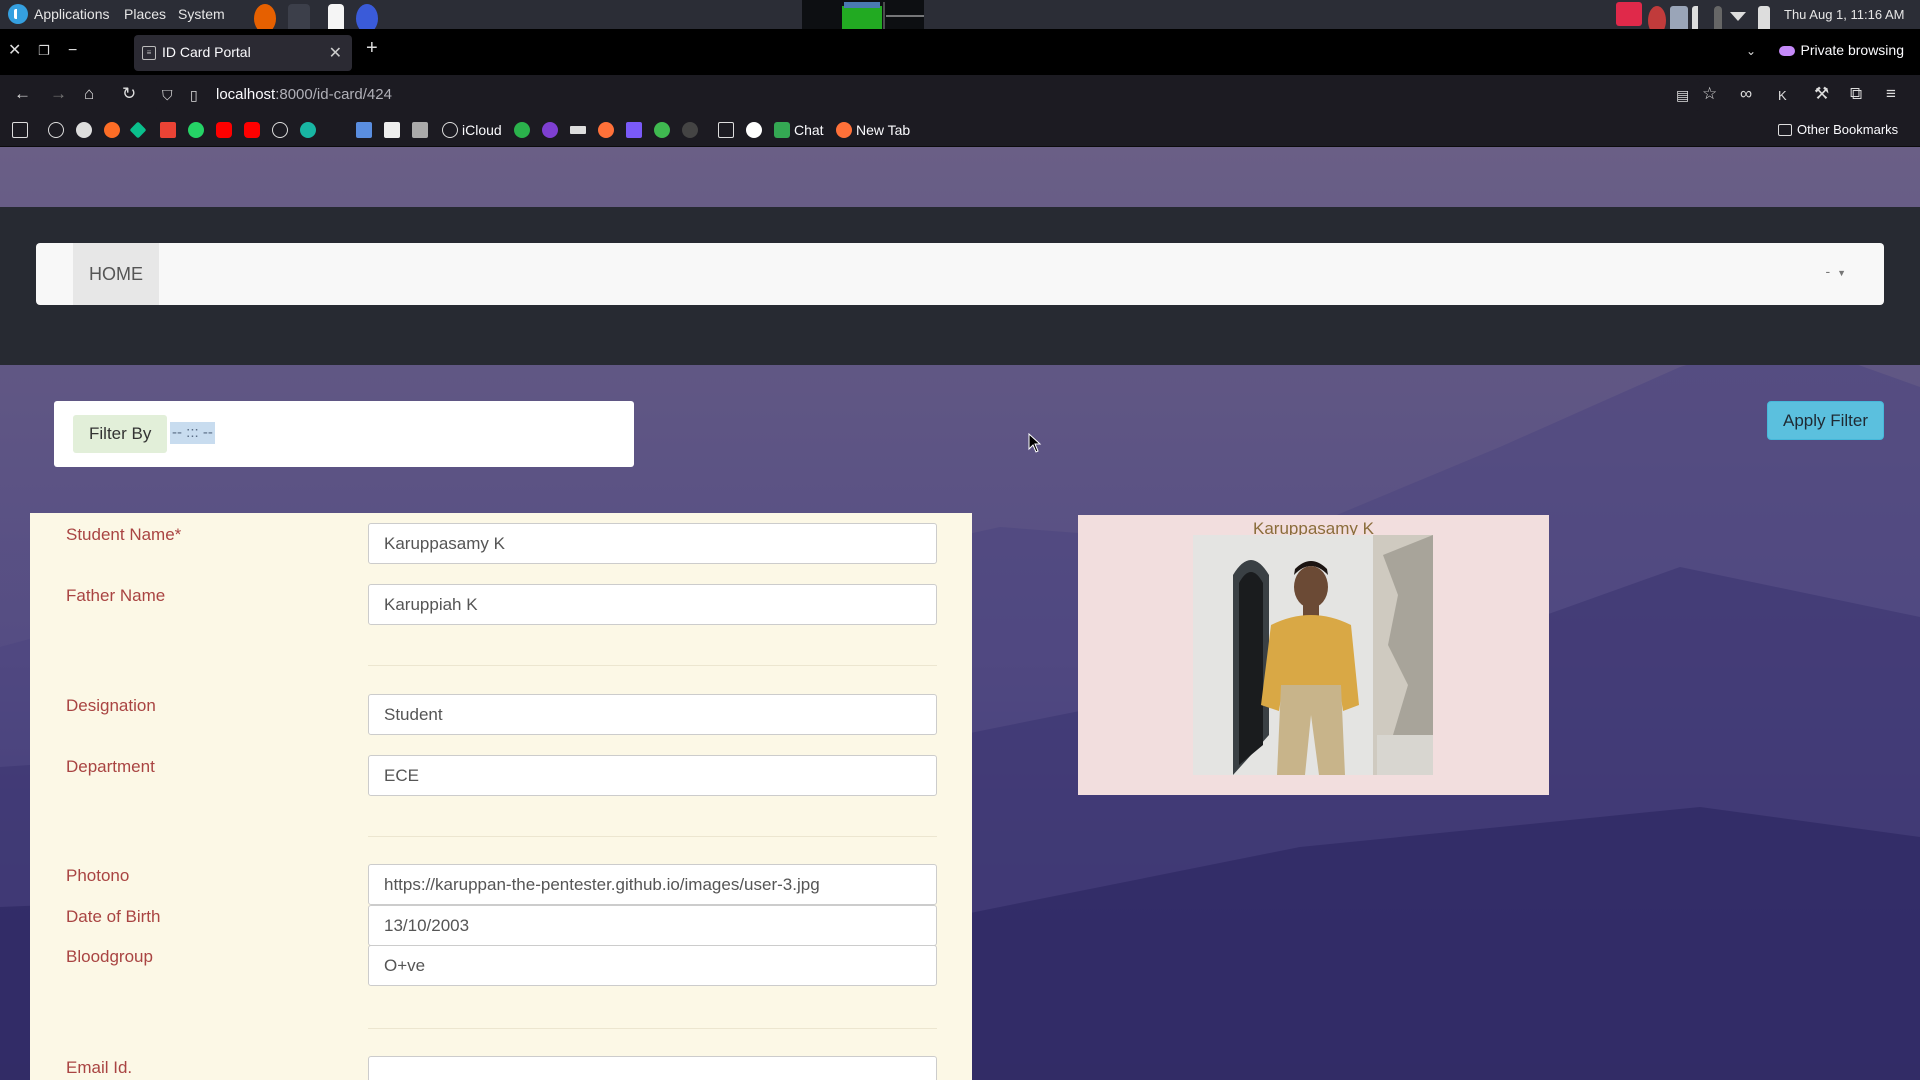  I want to click on bookmark-folder2-icon, so click(726, 130).